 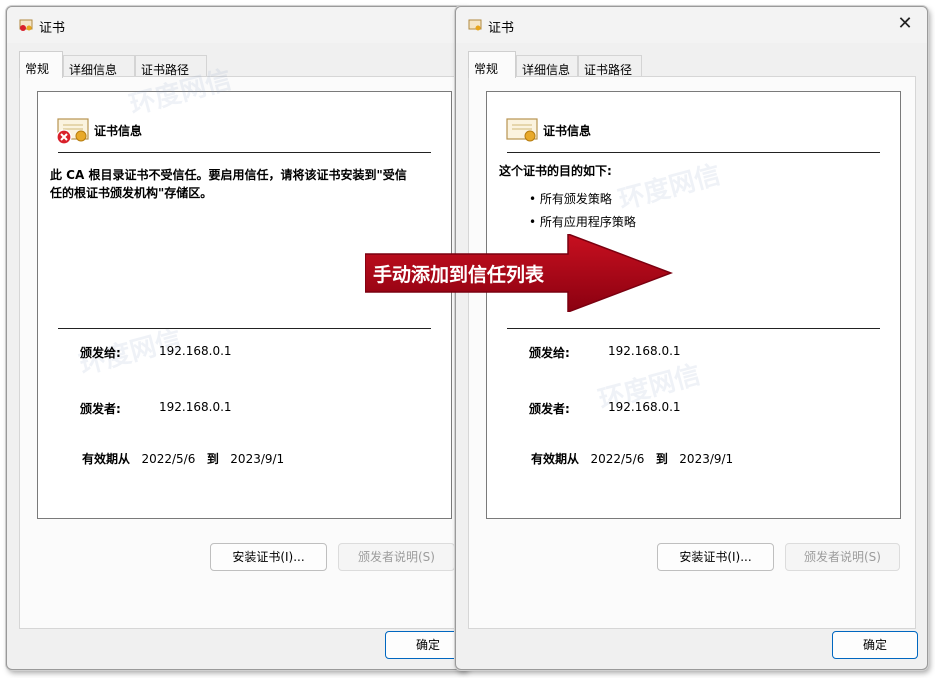 What do you see at coordinates (570, 199) in the screenshot?
I see `purpose-item: • 所有颁发策略` at bounding box center [570, 199].